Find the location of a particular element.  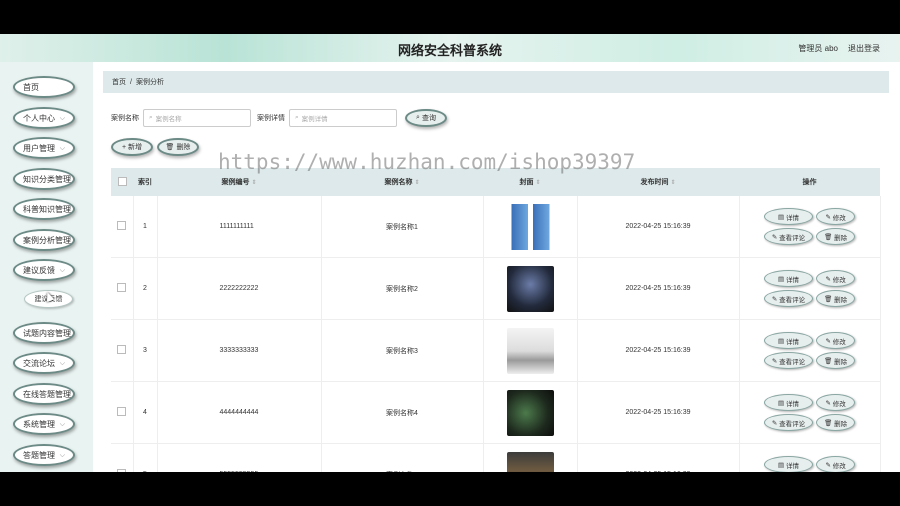

time-header: 发布时间 ⇕ is located at coordinates (658, 182).